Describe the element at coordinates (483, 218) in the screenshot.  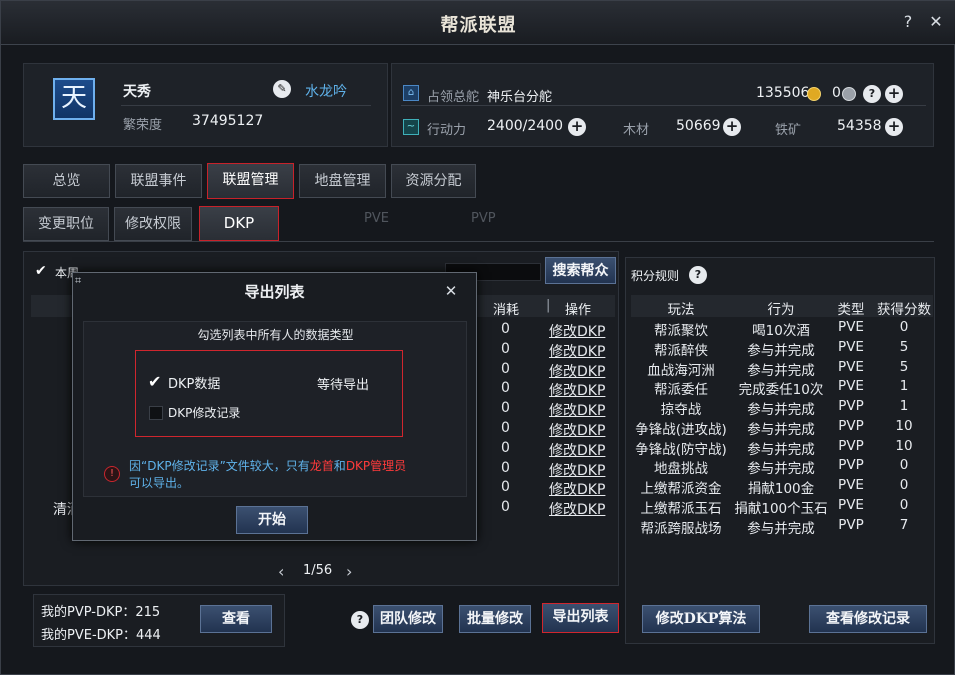
I see `pvp-filter-tab: PVP` at that location.